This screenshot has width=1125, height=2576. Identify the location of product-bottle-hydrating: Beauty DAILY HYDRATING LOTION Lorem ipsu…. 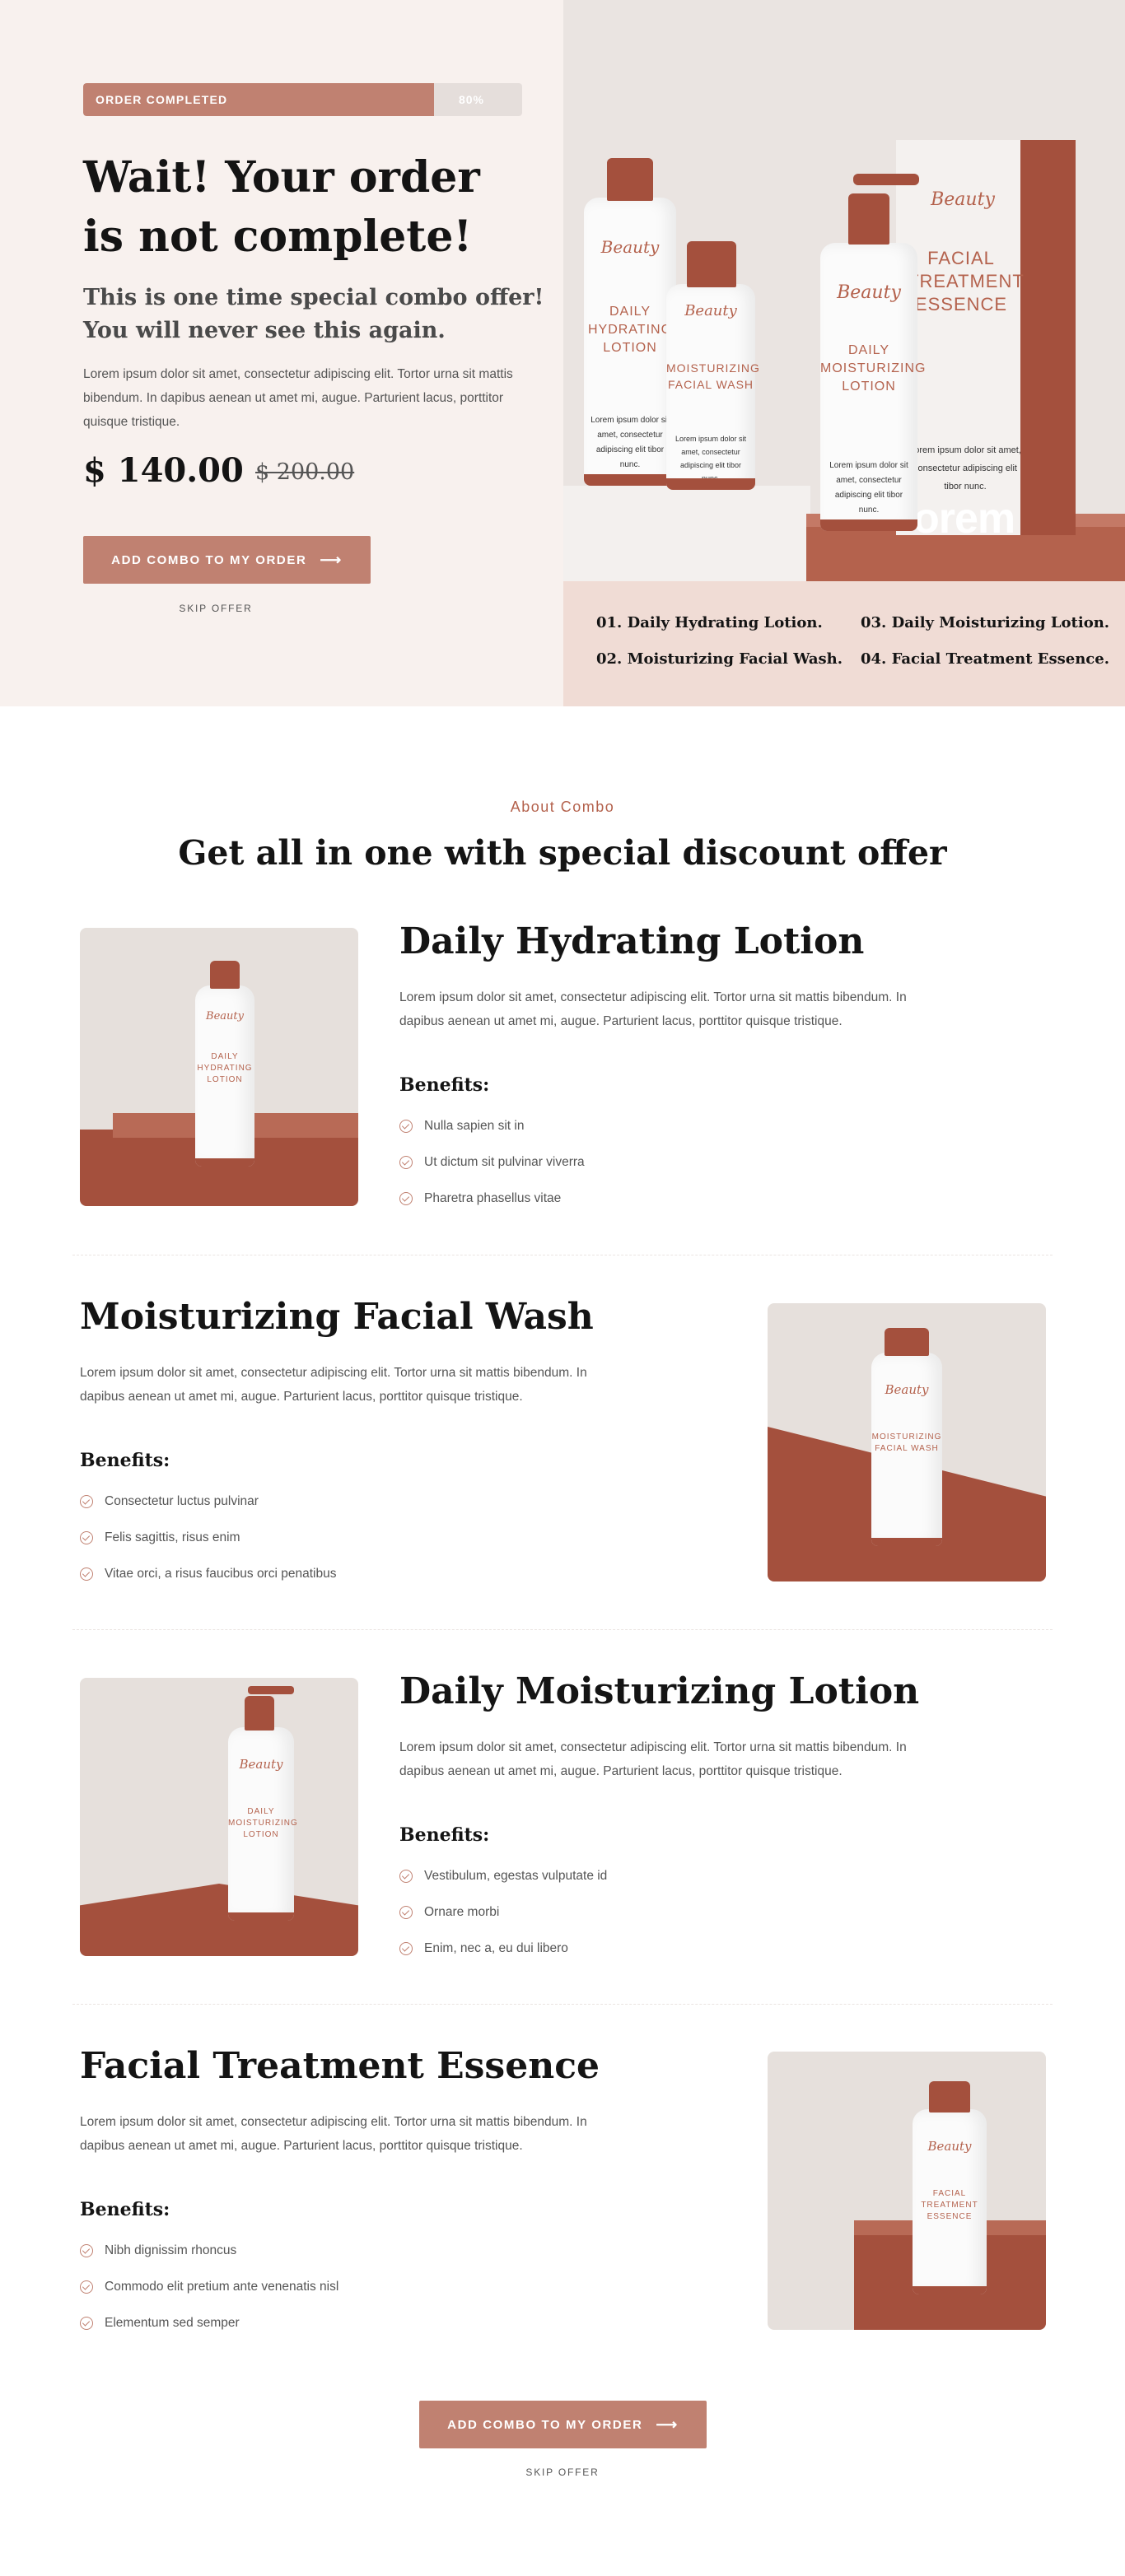
(630, 322).